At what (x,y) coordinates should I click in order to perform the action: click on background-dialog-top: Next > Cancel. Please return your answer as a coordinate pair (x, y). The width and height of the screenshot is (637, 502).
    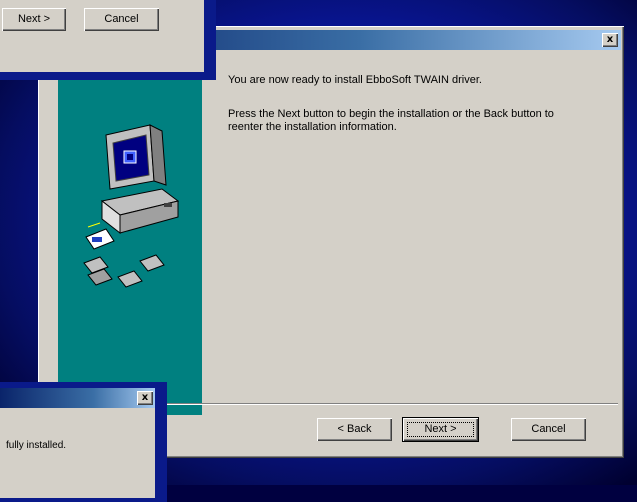
    Looking at the image, I should click on (108, 40).